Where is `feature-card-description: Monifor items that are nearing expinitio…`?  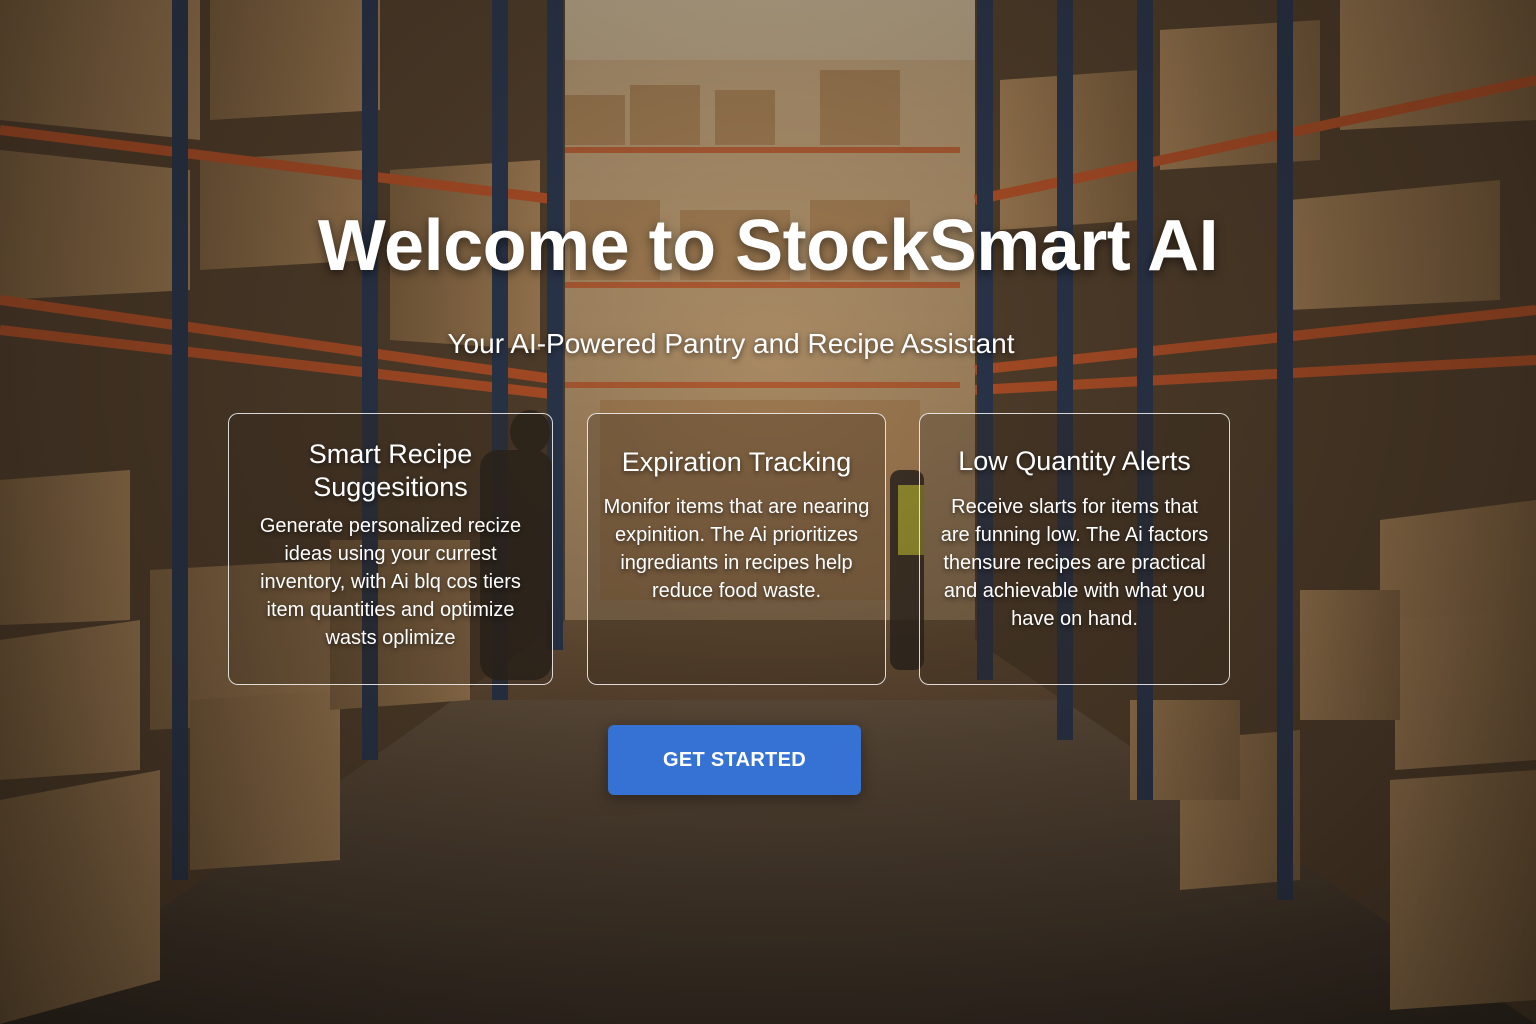
feature-card-description: Monifor items that are nearing expinitio… is located at coordinates (736, 549).